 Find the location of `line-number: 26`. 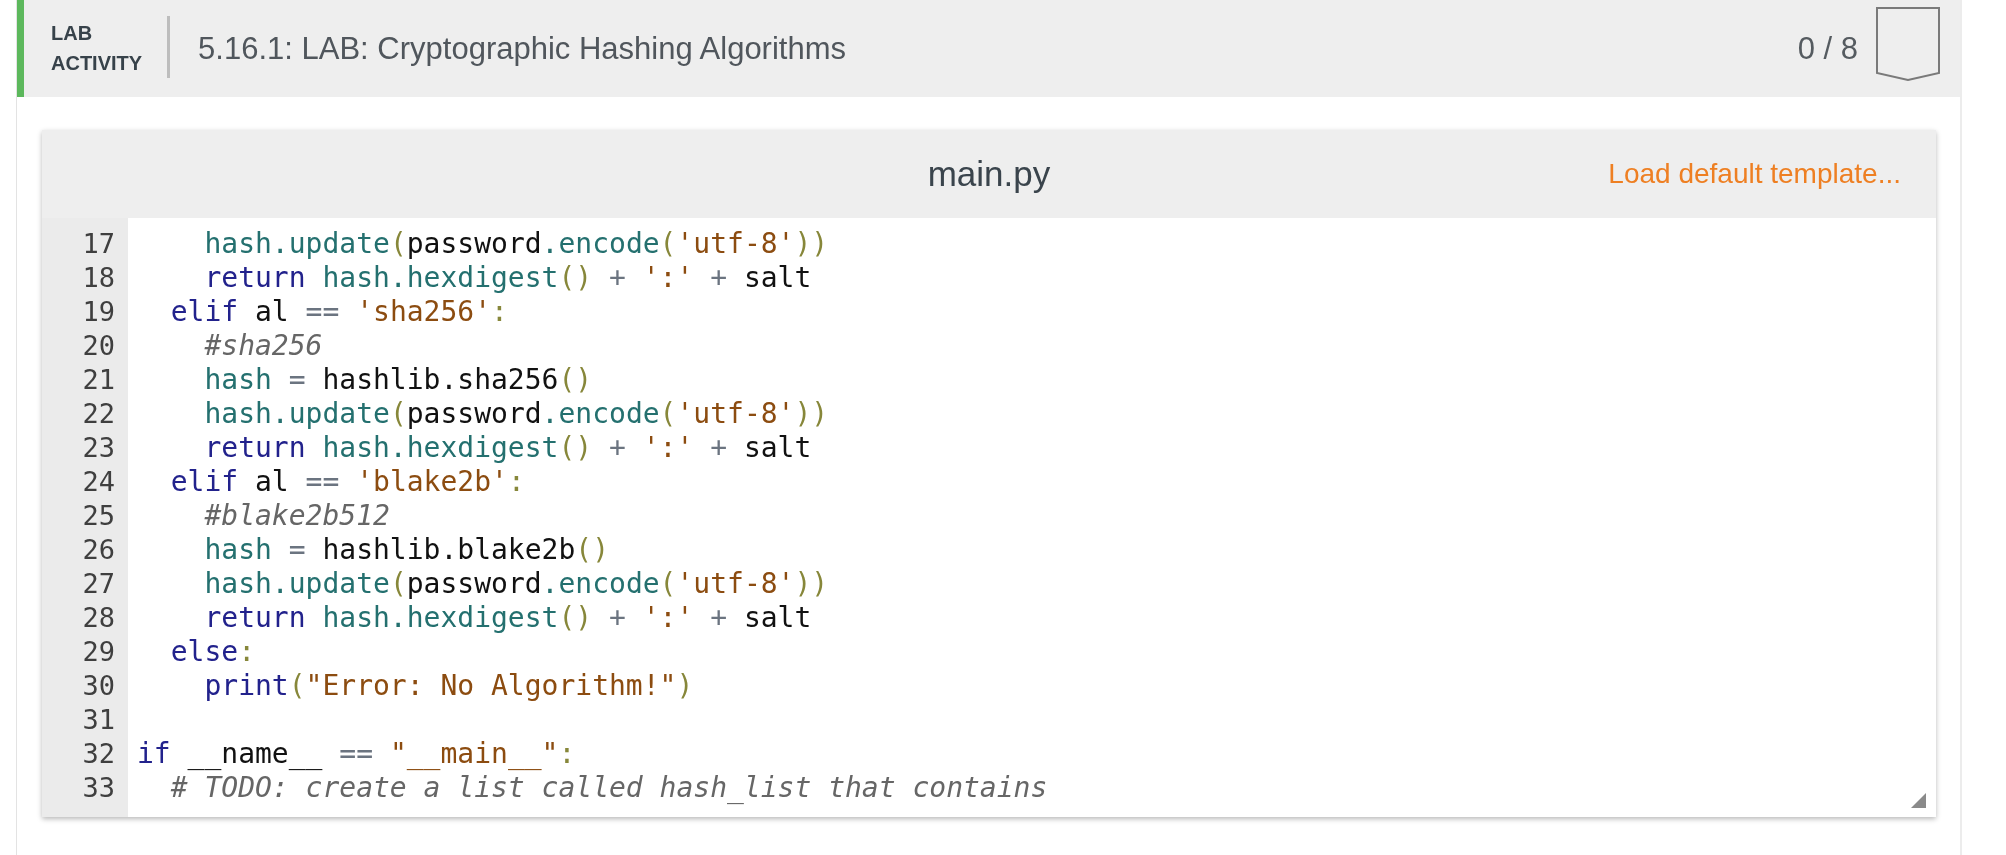

line-number: 26 is located at coordinates (98, 550).